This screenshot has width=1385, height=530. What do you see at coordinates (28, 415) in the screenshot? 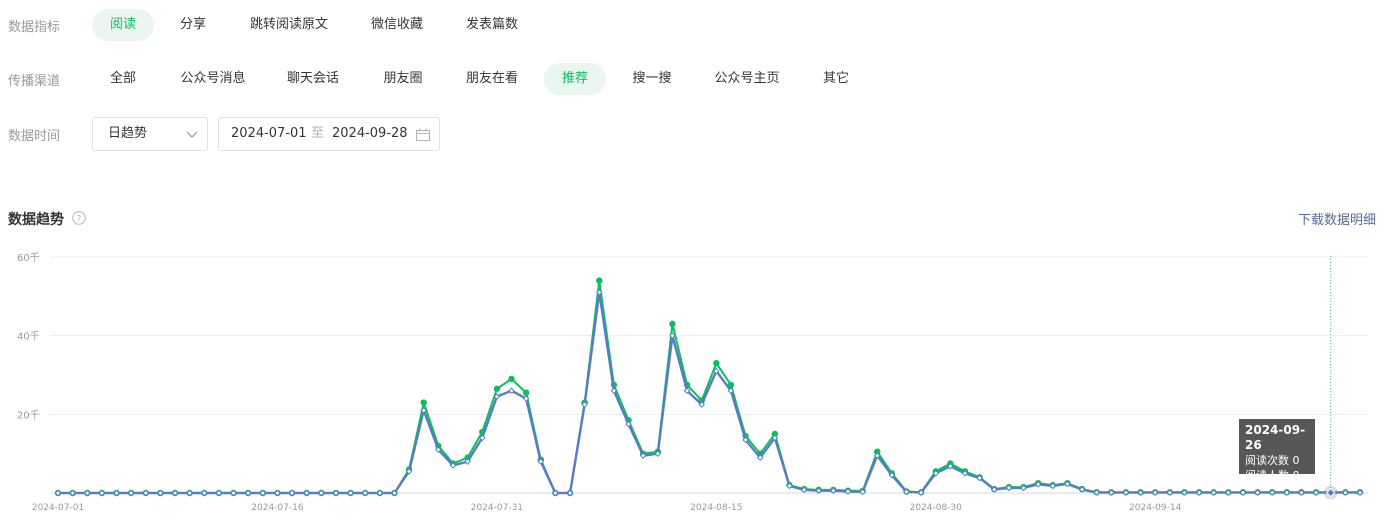
I see `y-tick-label: 20千` at bounding box center [28, 415].